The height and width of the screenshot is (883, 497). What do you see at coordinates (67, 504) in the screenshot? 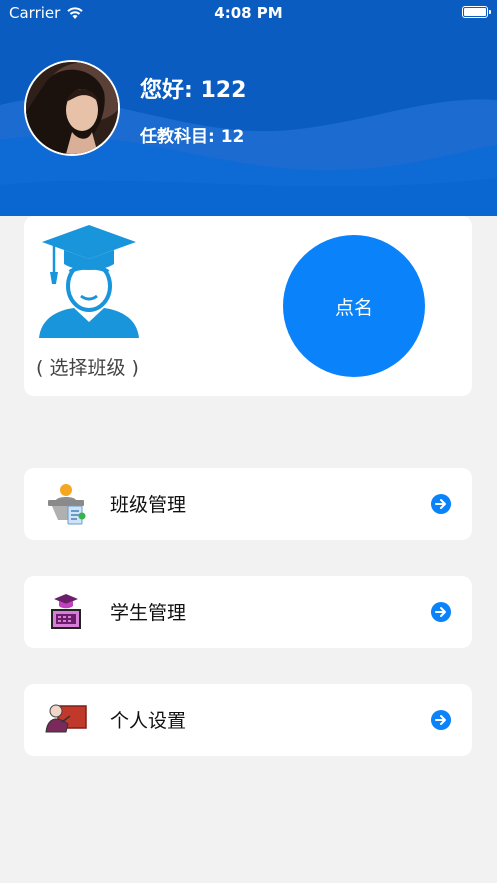
I see `class-management-icon` at bounding box center [67, 504].